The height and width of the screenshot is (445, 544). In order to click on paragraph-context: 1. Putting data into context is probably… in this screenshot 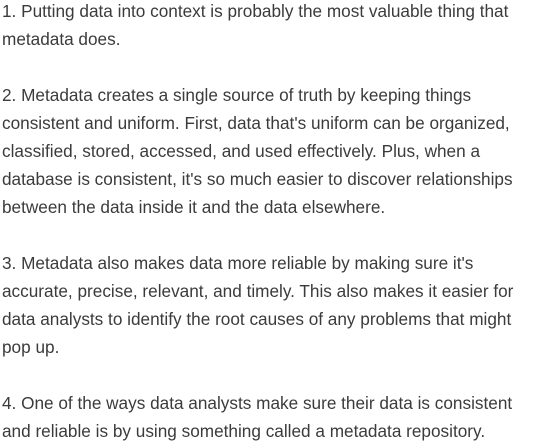, I will do `click(255, 25)`.